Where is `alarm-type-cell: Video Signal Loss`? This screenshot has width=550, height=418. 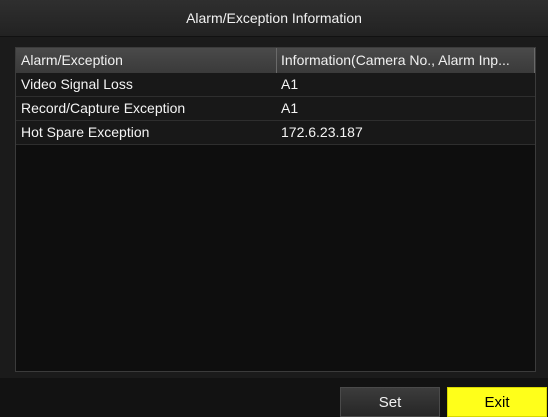 alarm-type-cell: Video Signal Loss is located at coordinates (77, 84).